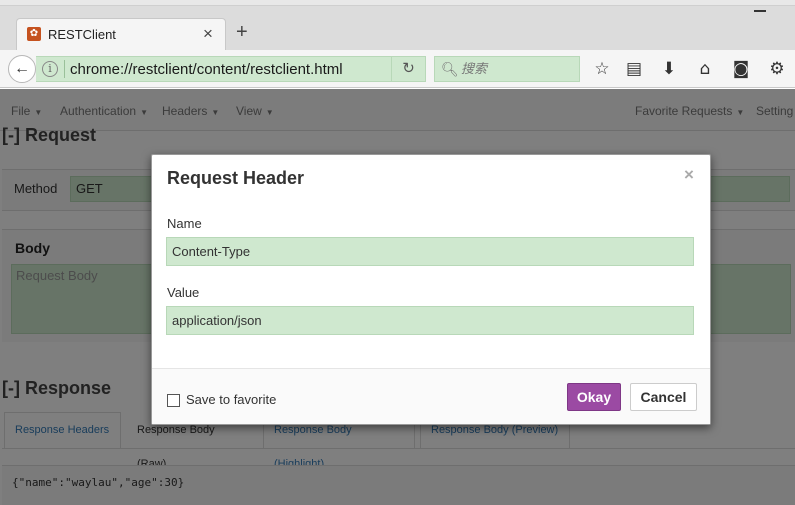  Describe the element at coordinates (430, 320) in the screenshot. I see `header-value-input` at that location.